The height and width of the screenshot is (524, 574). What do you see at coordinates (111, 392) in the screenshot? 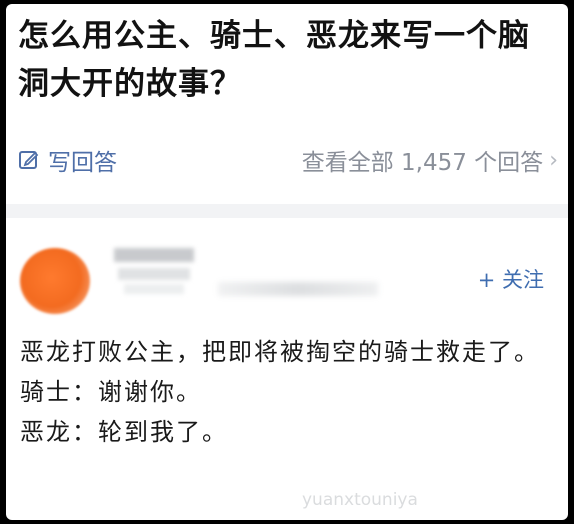
I see `answer-line: 骑士：谢谢你。` at bounding box center [111, 392].